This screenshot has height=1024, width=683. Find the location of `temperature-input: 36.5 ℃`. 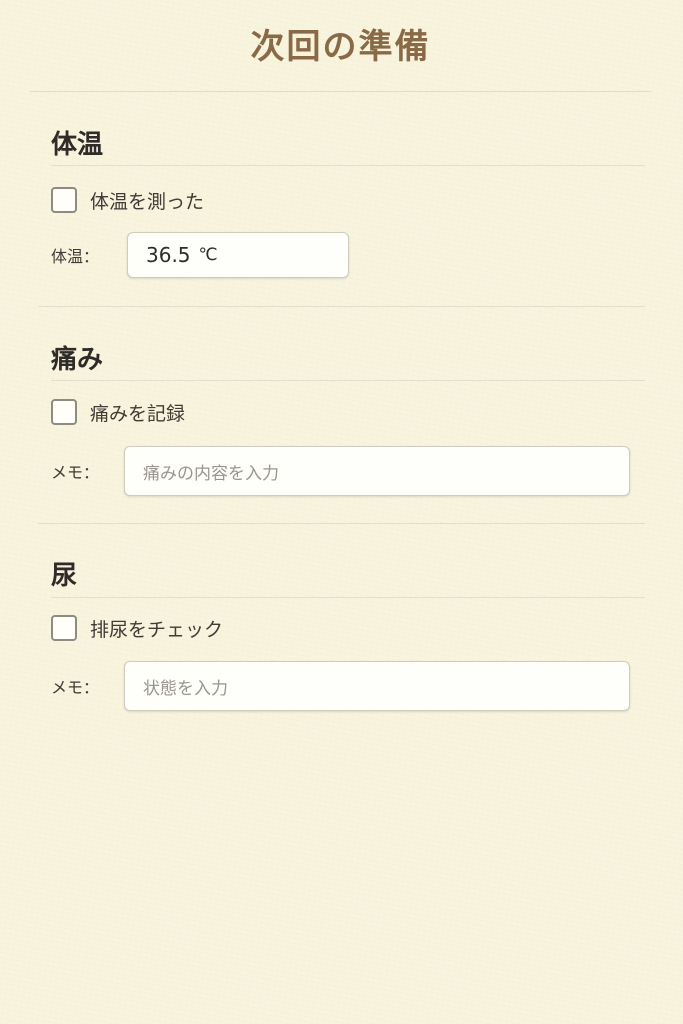

temperature-input: 36.5 ℃ is located at coordinates (238, 255).